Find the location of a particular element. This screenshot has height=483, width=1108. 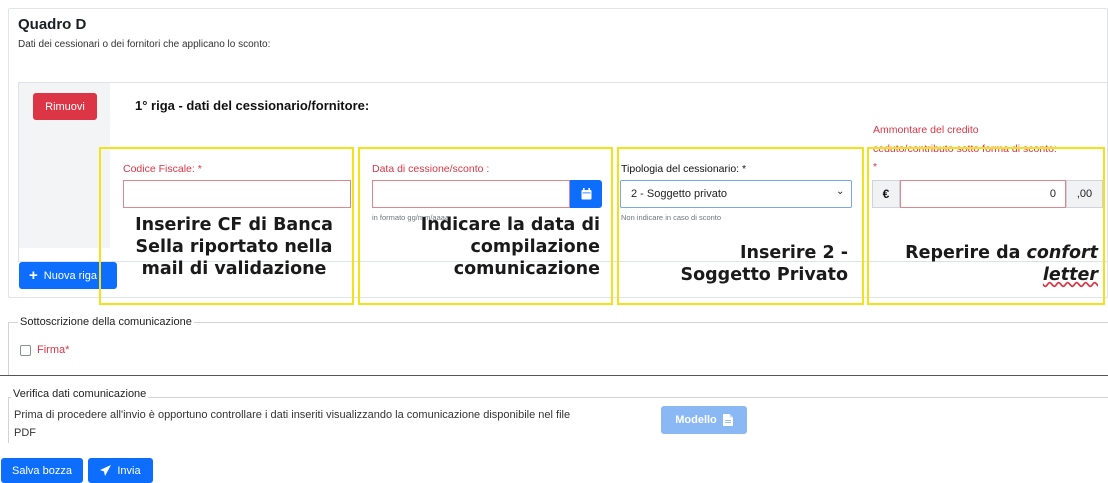

send-label: Invia is located at coordinates (129, 470).